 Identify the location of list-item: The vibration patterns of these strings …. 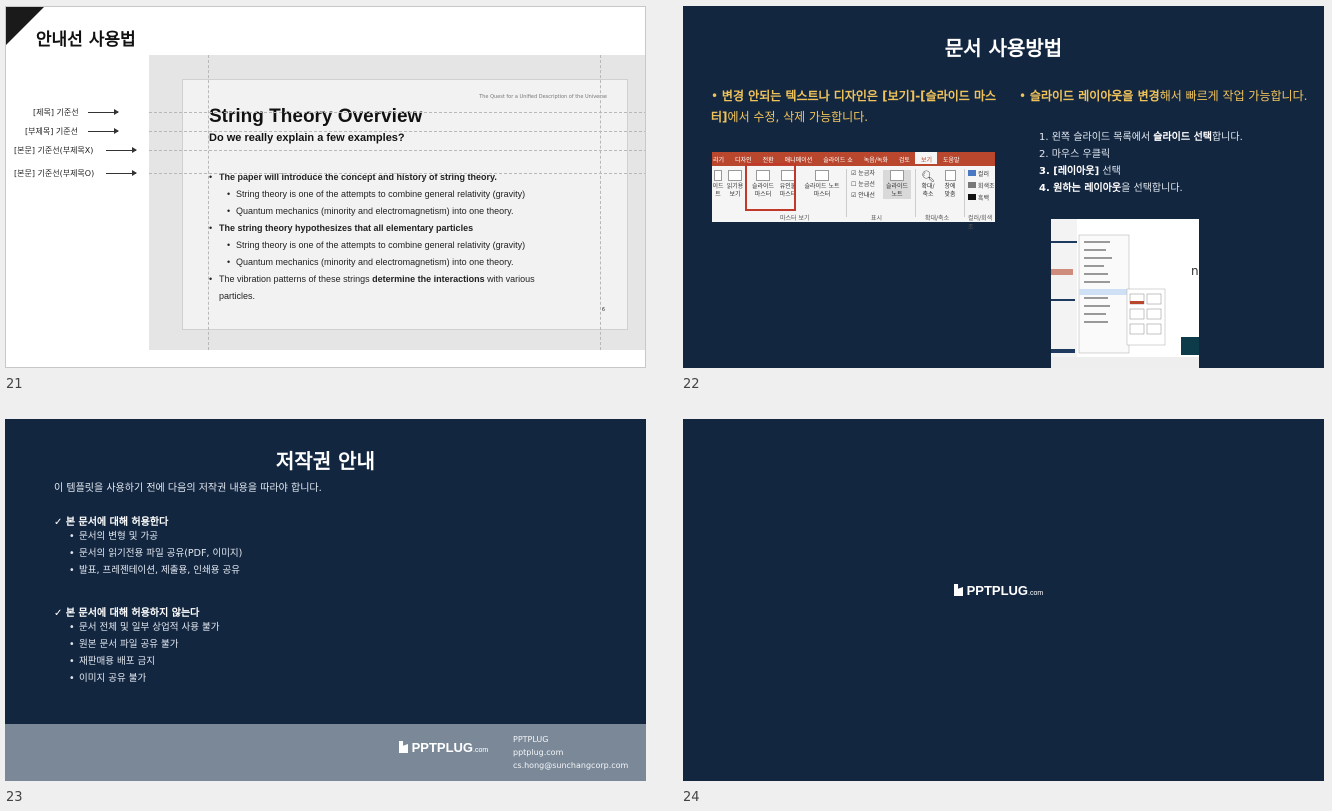
(415, 279).